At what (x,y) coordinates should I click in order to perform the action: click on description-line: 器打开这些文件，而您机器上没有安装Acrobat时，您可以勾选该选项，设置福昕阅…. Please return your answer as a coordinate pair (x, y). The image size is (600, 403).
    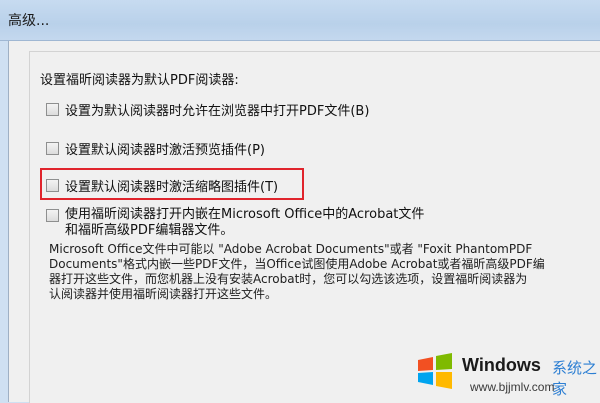
    Looking at the image, I should click on (288, 279).